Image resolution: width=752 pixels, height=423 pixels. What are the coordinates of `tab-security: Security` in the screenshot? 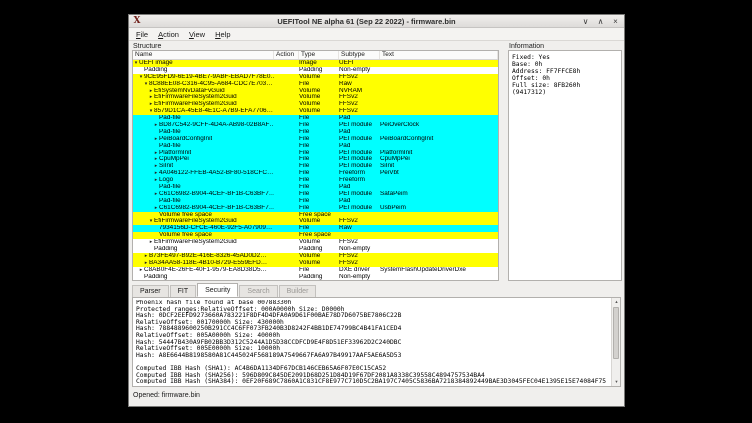 It's located at (218, 290).